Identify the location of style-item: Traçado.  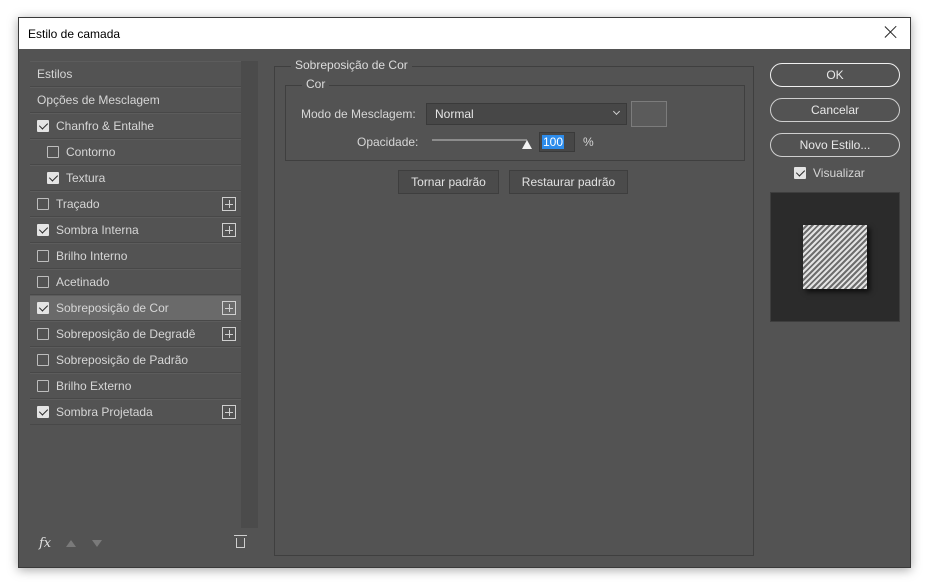
(135, 204).